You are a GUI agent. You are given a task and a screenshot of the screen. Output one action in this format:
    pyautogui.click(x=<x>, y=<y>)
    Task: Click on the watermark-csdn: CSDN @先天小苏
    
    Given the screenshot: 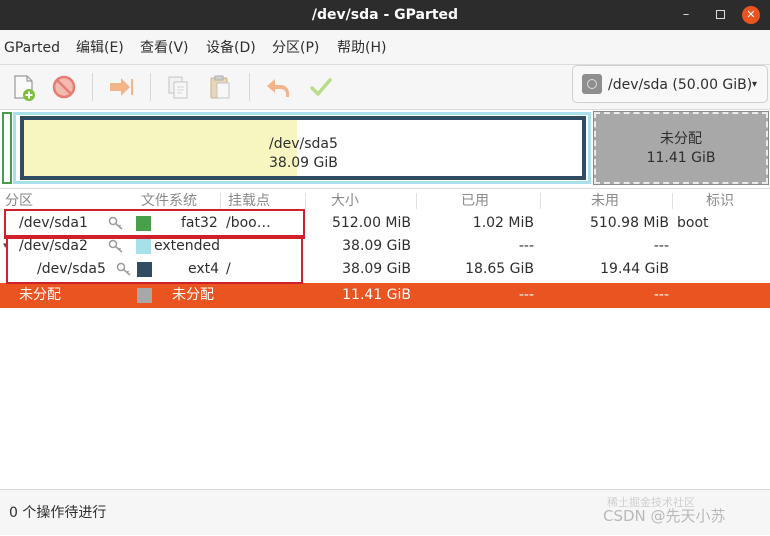 What is the action you would take?
    pyautogui.click(x=664, y=516)
    